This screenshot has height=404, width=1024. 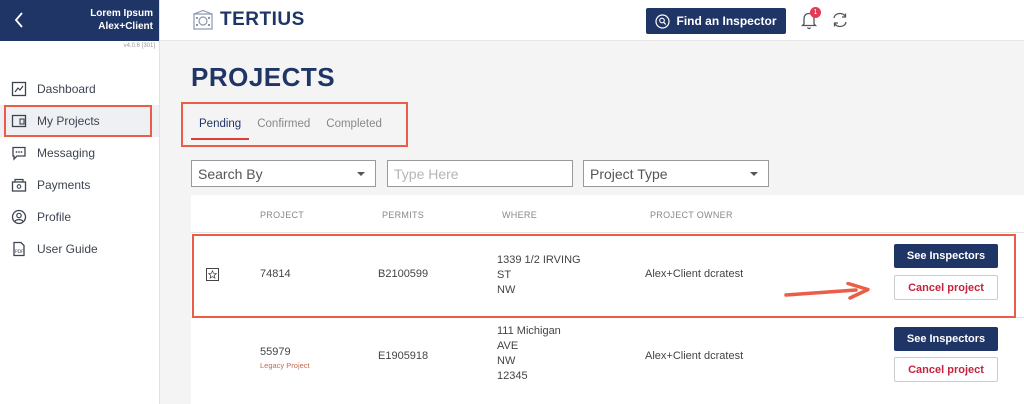 I want to click on project-type-value: Project Type, so click(x=629, y=173).